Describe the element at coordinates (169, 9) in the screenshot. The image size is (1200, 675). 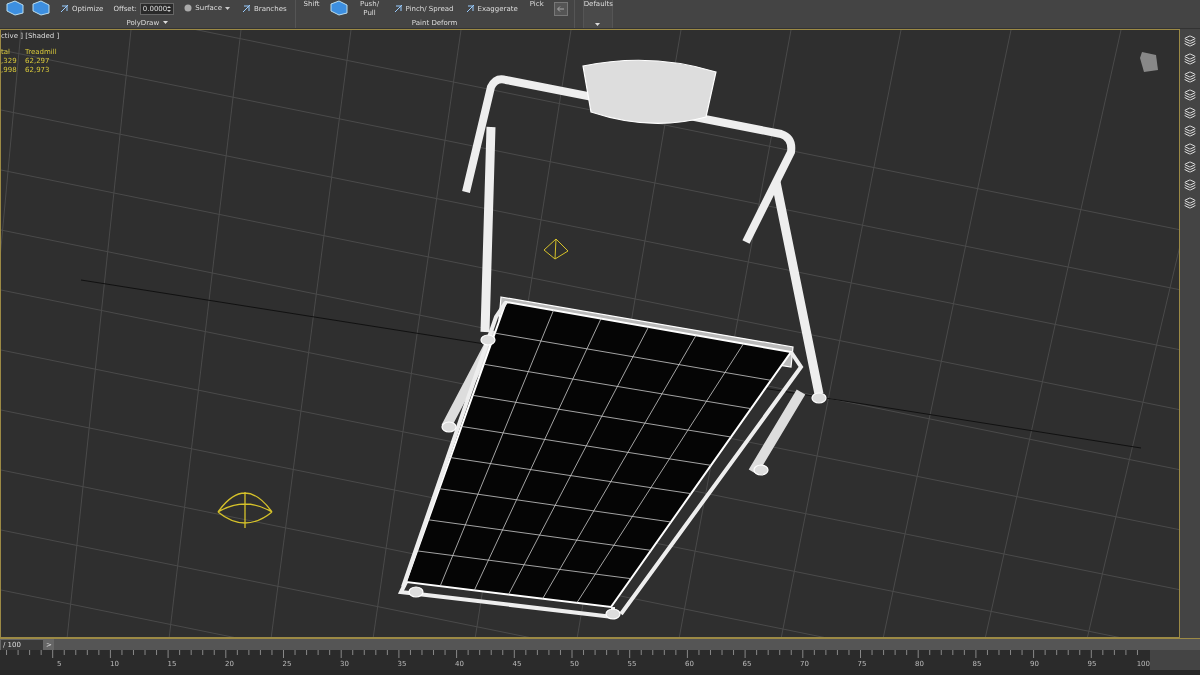
I see `spinner-arrows-icon` at that location.